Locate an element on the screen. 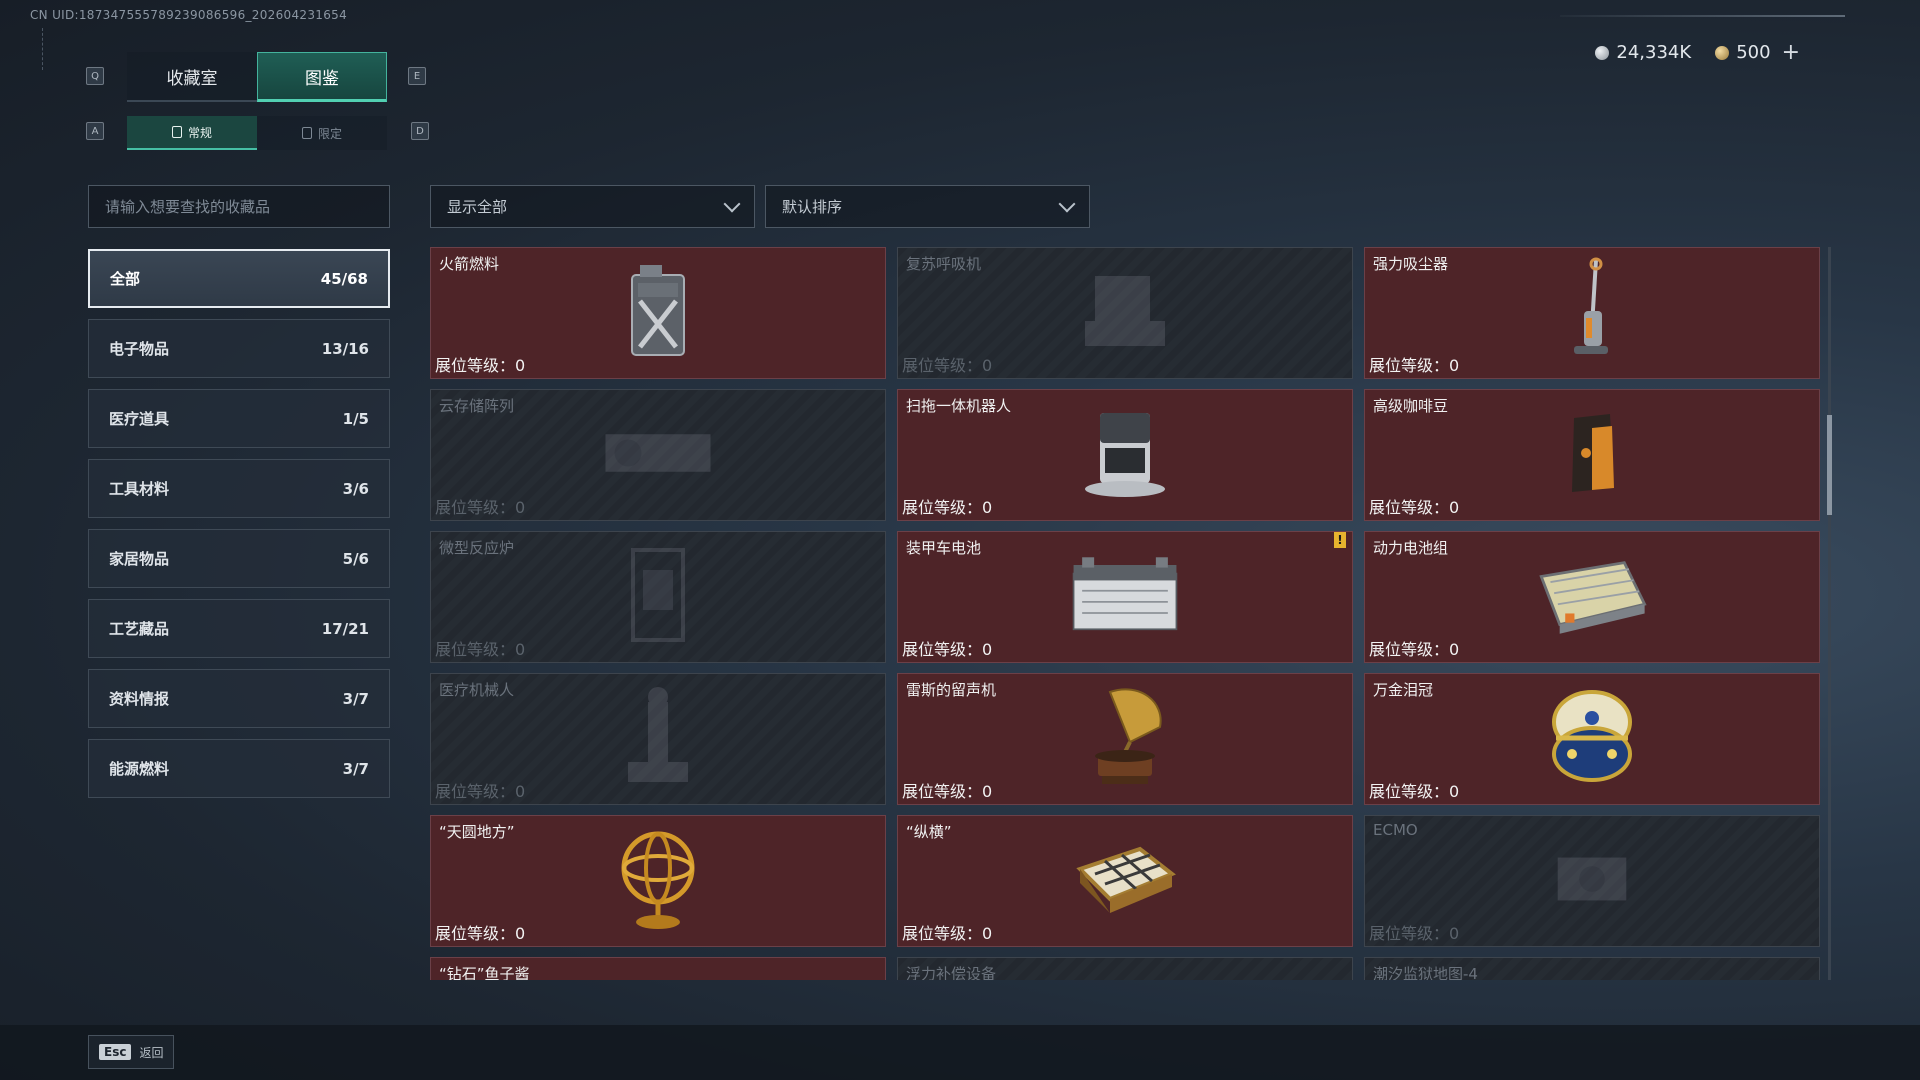  filter-dropdown: 显示全部 is located at coordinates (592, 206).